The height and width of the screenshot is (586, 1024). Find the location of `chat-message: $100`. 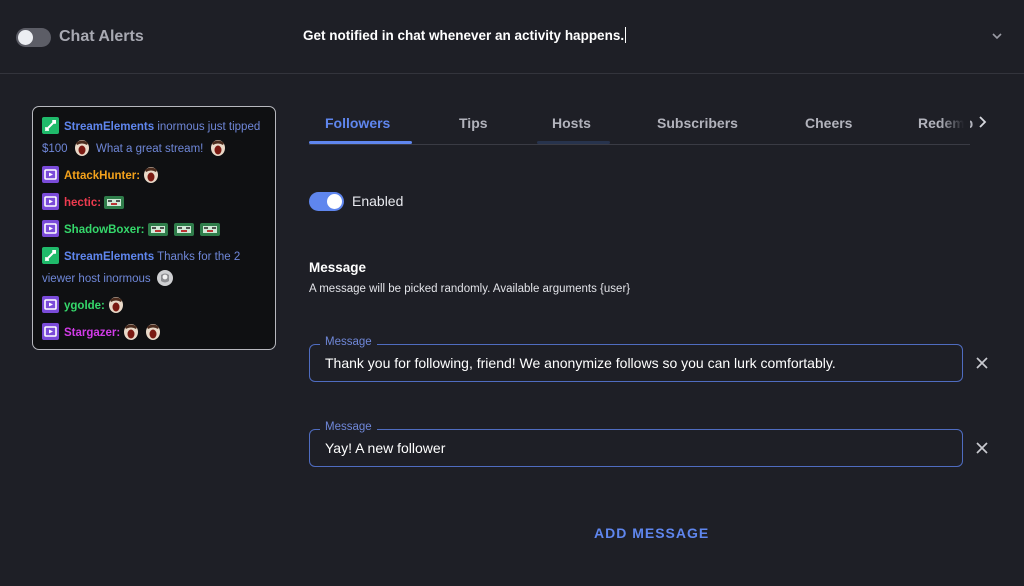

chat-message: $100 is located at coordinates (56, 149).